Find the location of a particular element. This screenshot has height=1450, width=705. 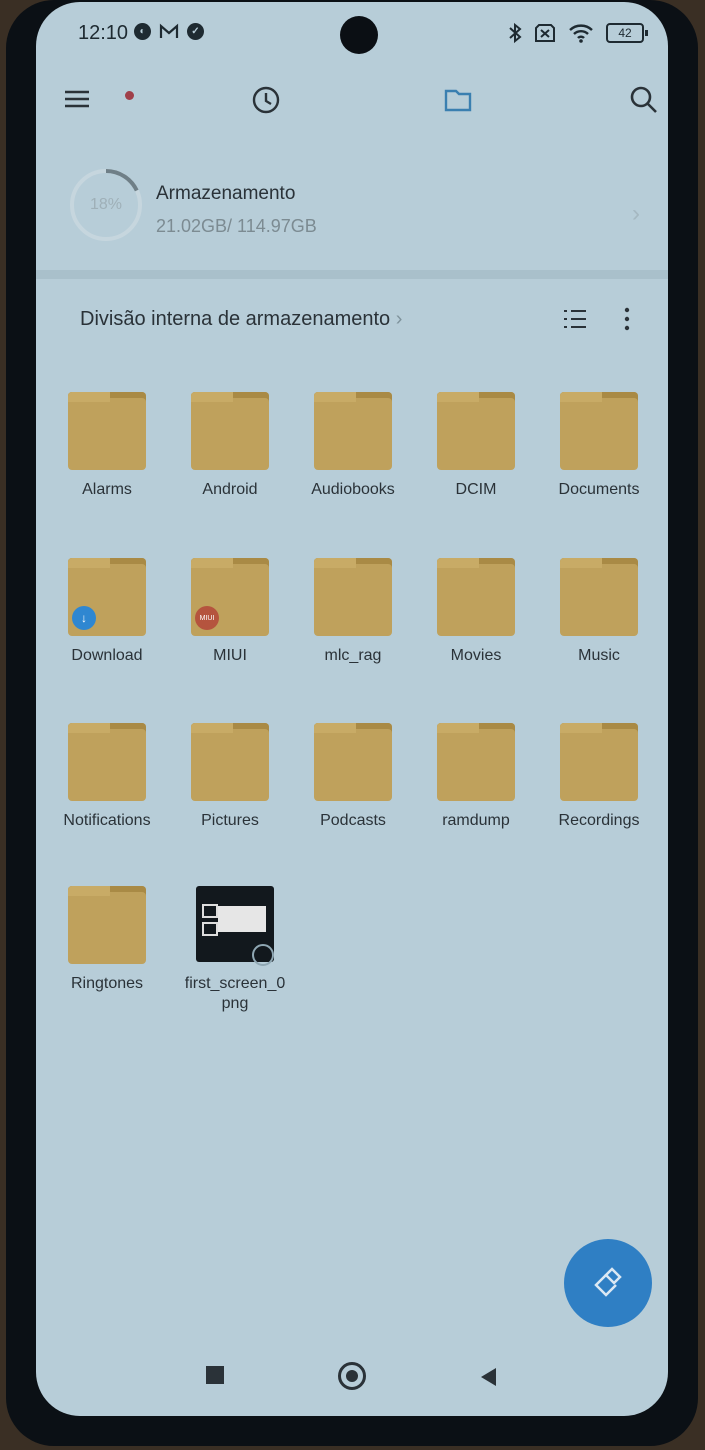

file-name-line1: first_screen_0 is located at coordinates (235, 983).